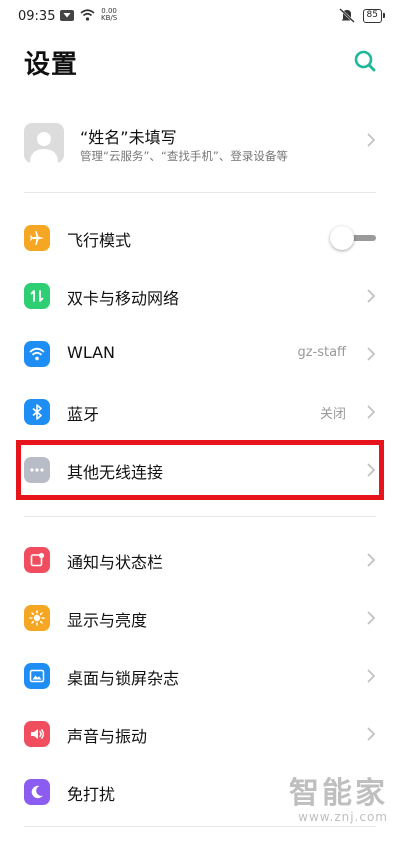 The width and height of the screenshot is (400, 841). I want to click on mute-icon, so click(346, 15).